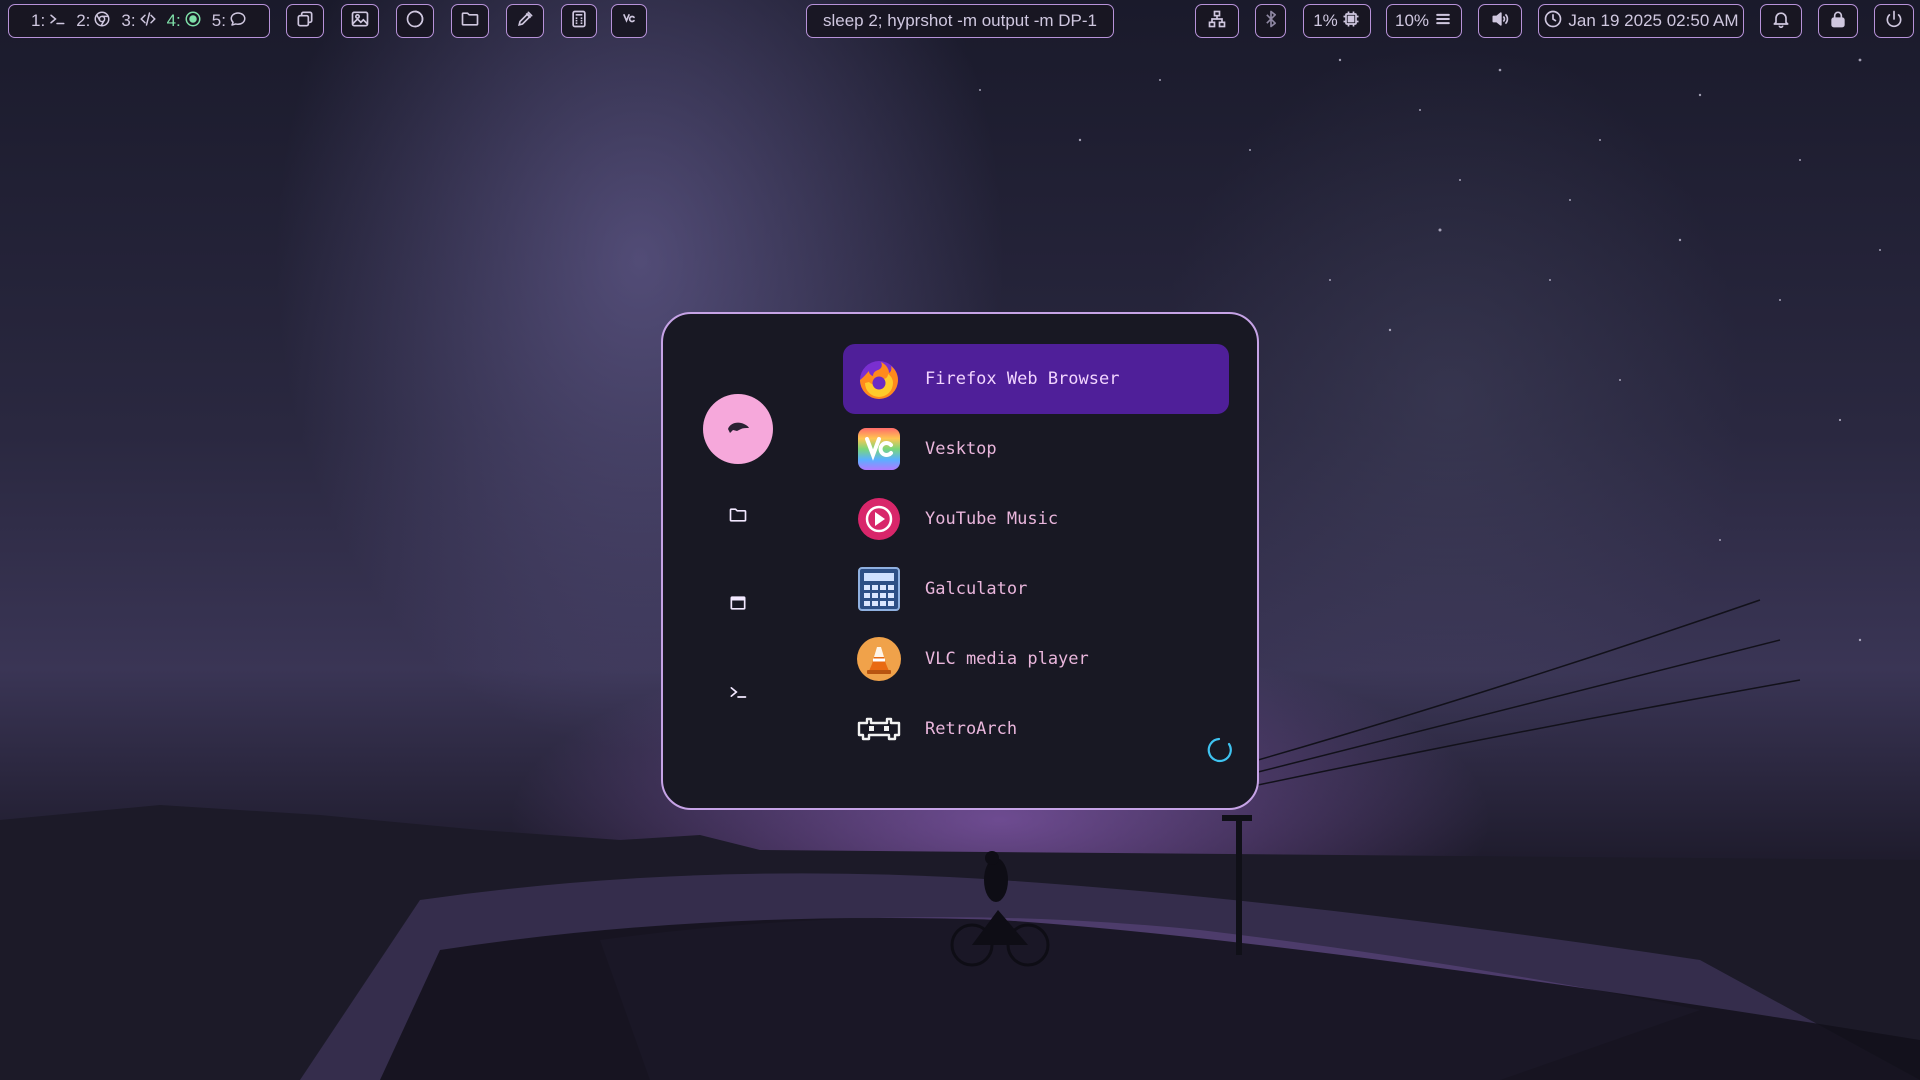 The height and width of the screenshot is (1080, 1920). I want to click on image-icon, so click(360, 21).